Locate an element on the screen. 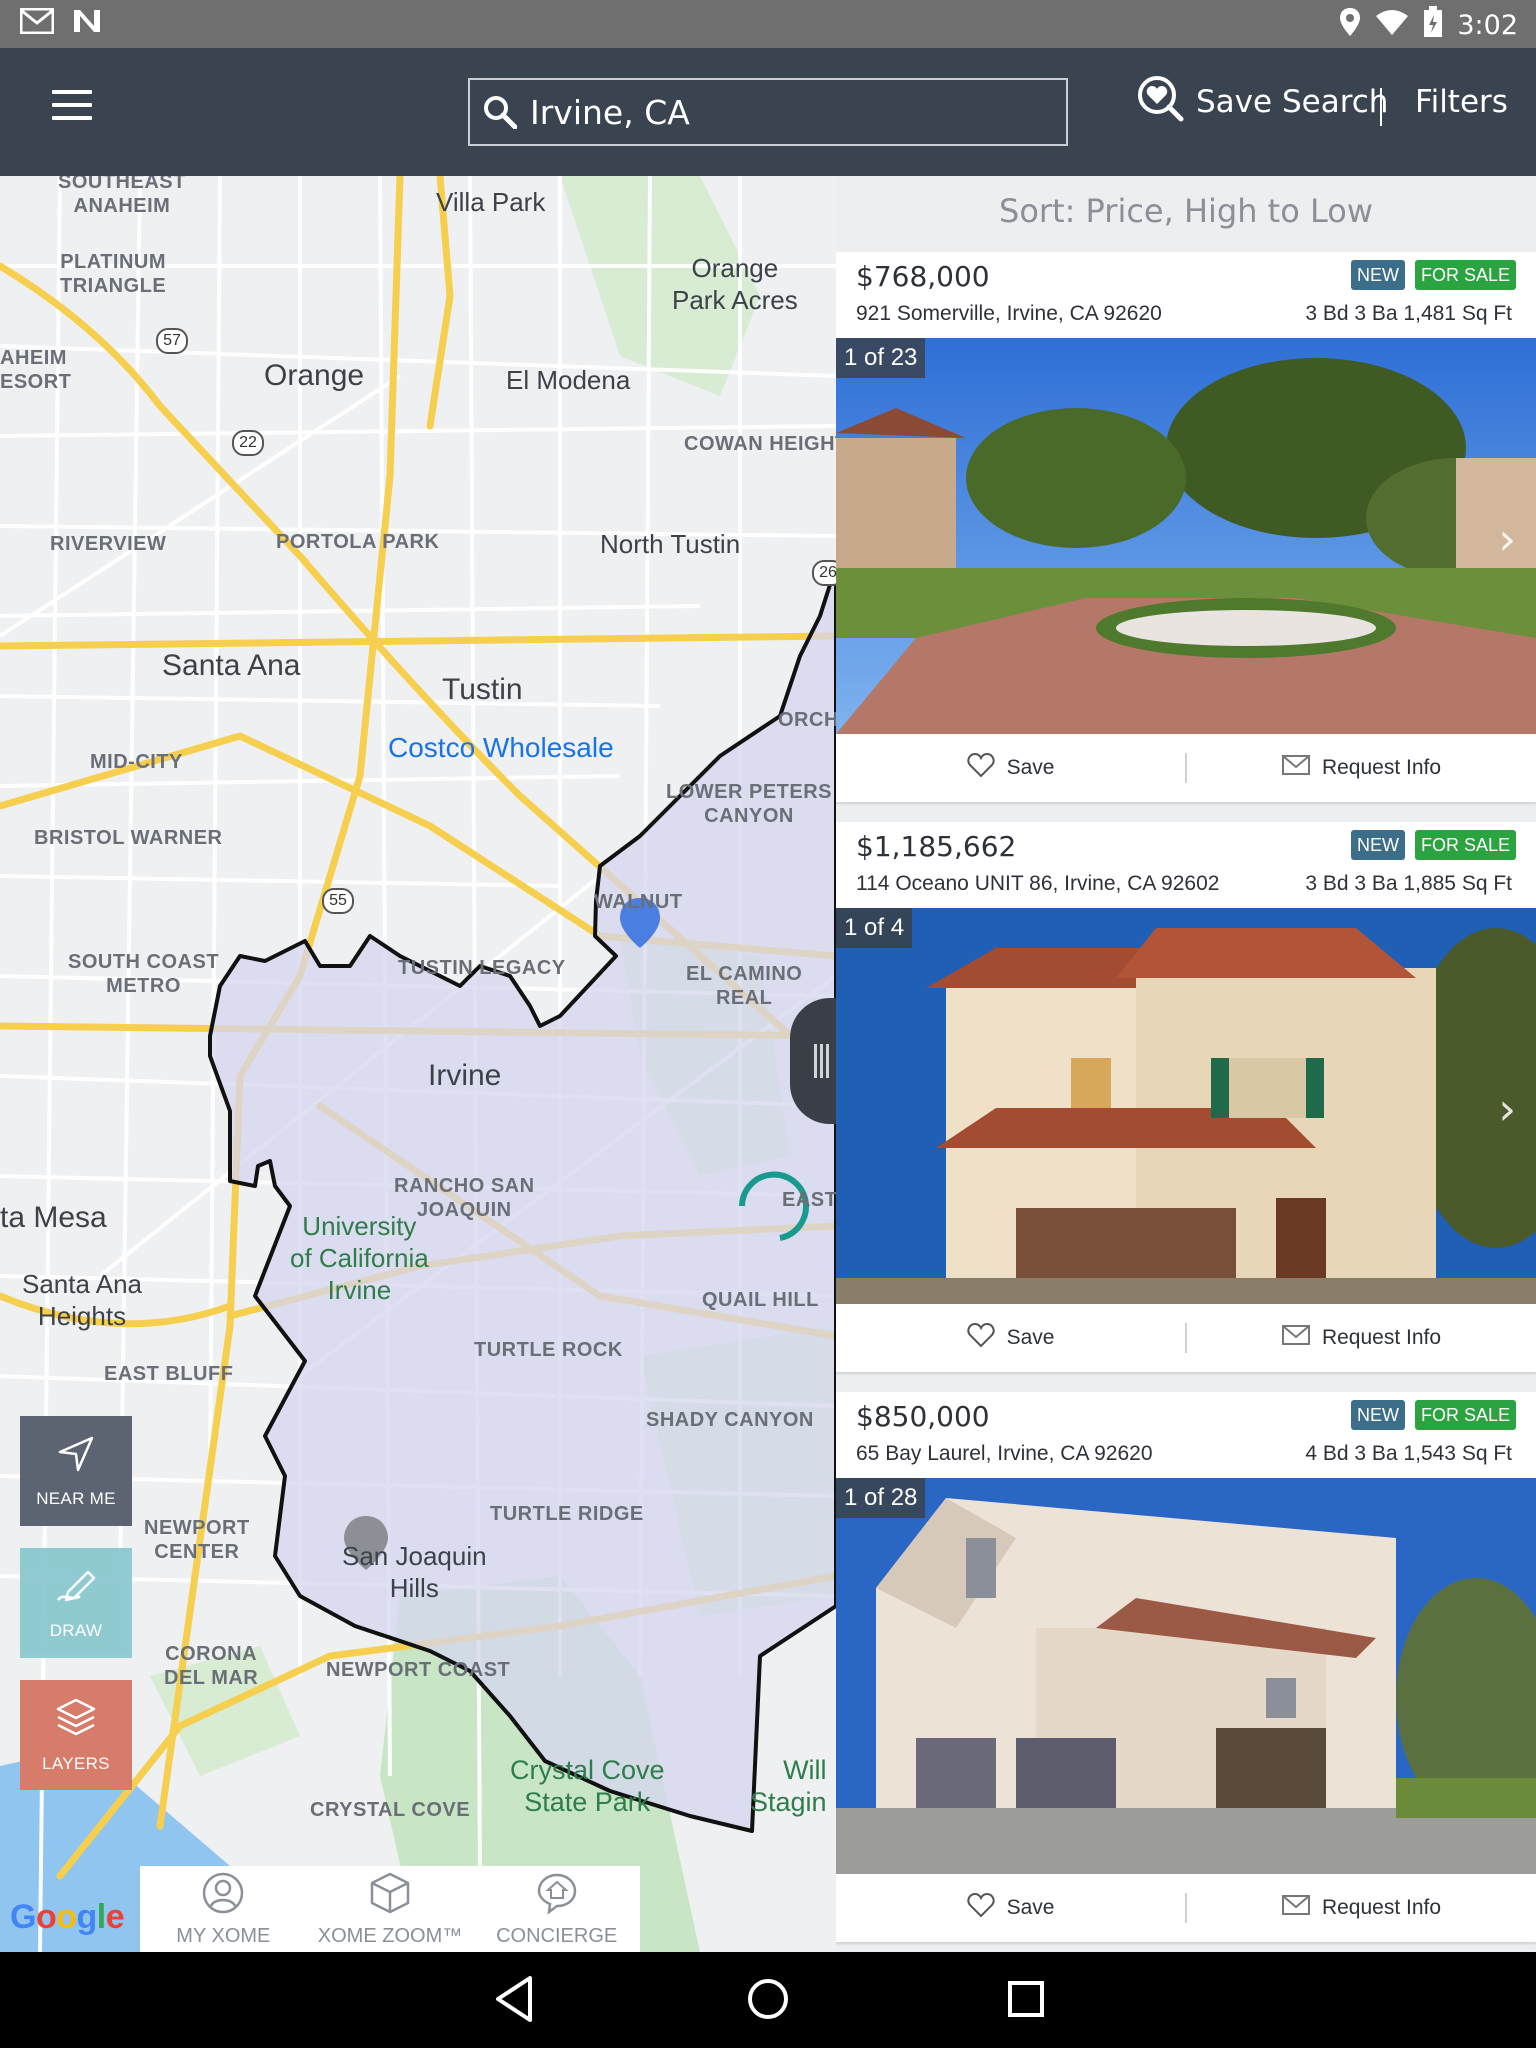 This screenshot has width=1536, height=2048. layers-label: LAYERS is located at coordinates (76, 1763).